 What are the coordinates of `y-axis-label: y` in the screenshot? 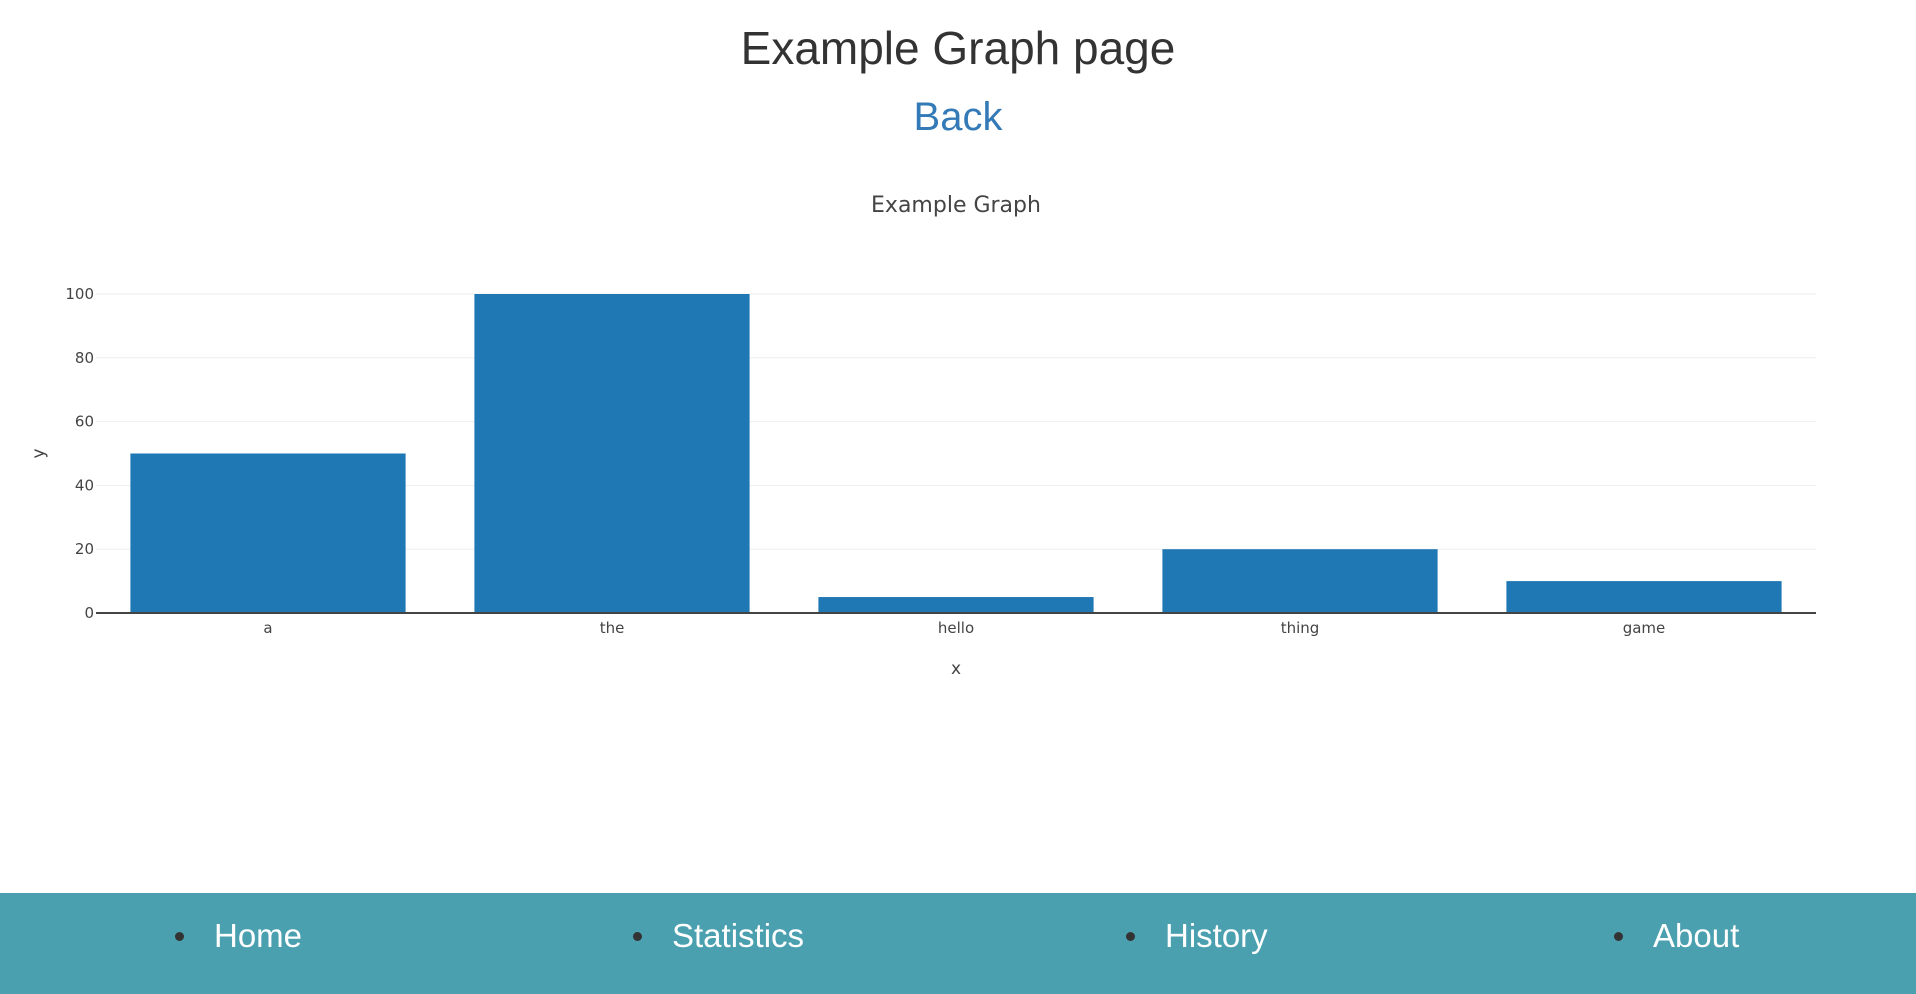 It's located at (39, 453).